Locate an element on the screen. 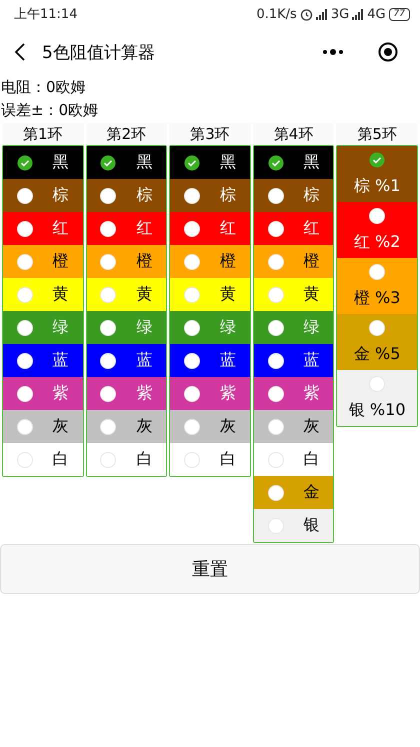 The image size is (420, 747). color-option: 橙 %3 is located at coordinates (377, 286).